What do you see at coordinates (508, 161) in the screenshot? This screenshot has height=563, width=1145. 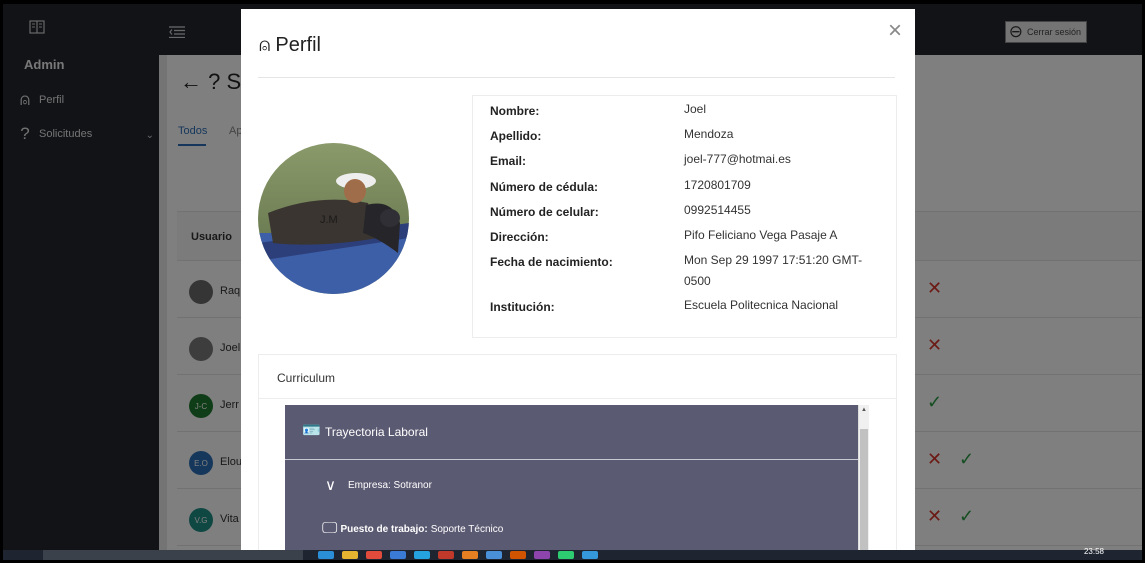 I see `label-email: Email:` at bounding box center [508, 161].